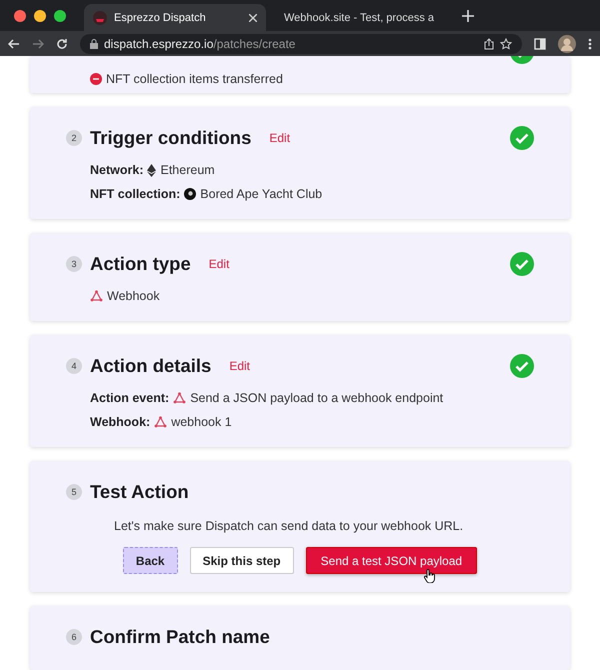  I want to click on address-bar: dispatch.esprezzo.io/patches/create, so click(301, 44).